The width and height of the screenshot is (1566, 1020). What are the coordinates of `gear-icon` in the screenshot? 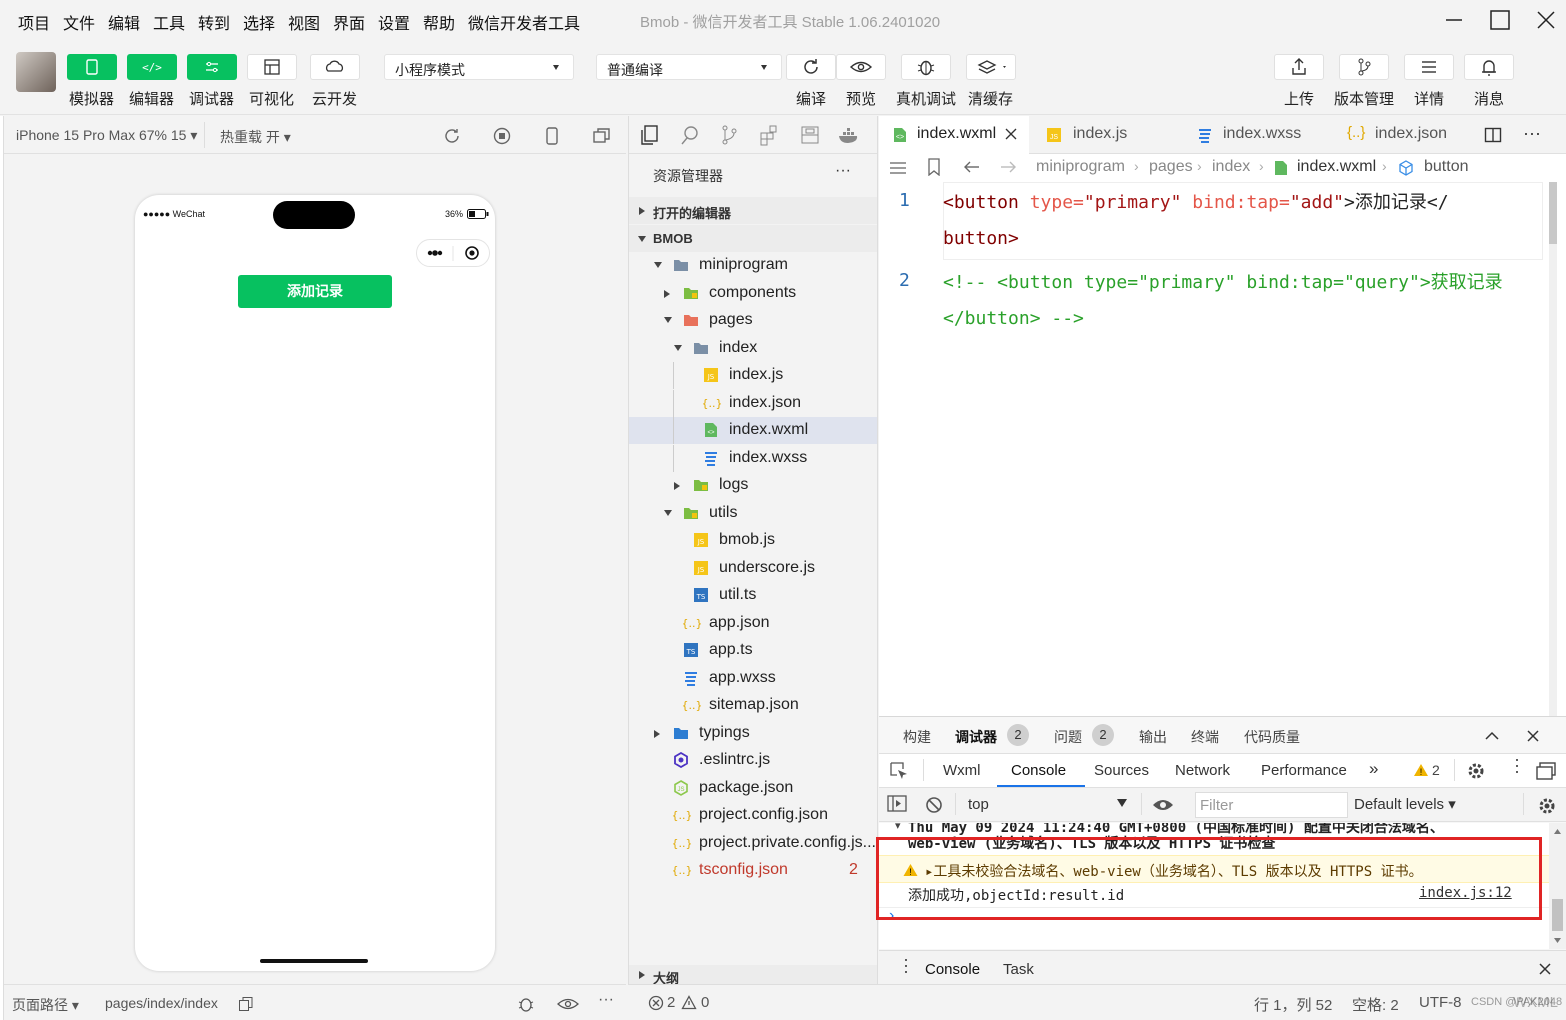 It's located at (1476, 771).